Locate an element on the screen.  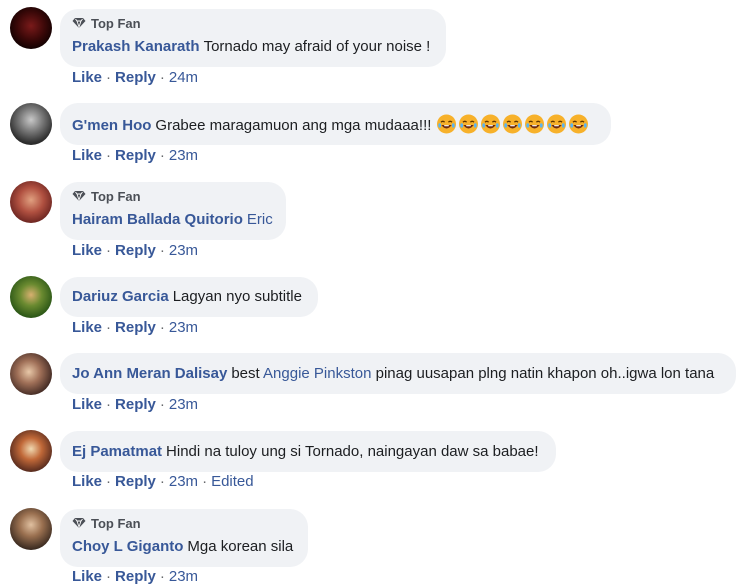
edited-label: Edited is located at coordinates (232, 481).